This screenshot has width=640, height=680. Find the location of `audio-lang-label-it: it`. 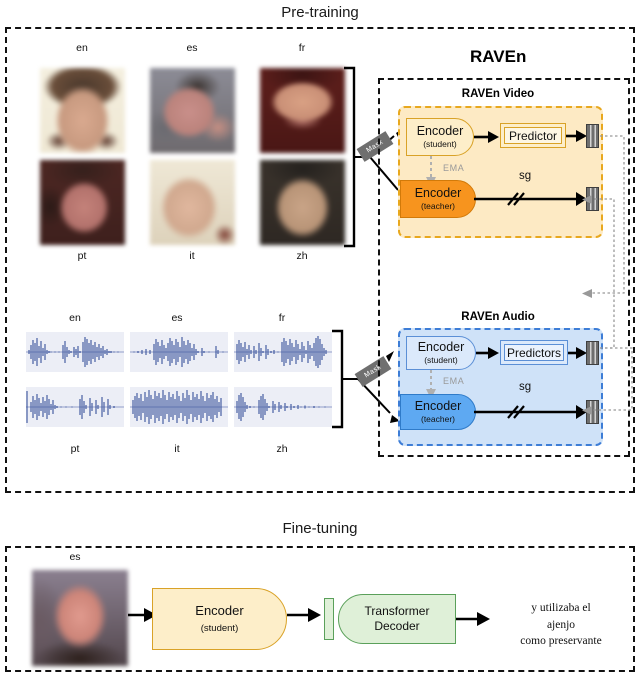

audio-lang-label-it: it is located at coordinates (177, 449).